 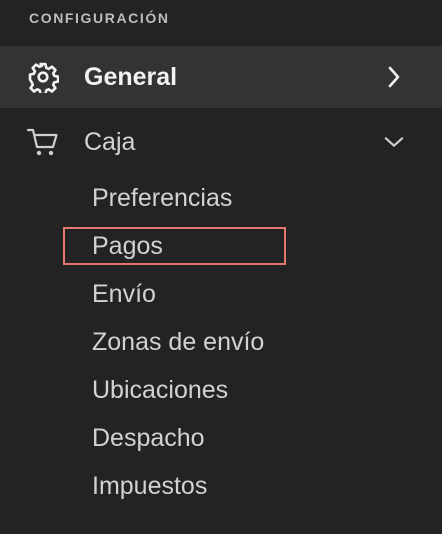 I want to click on section-title: CONFIGURACIÓN, so click(x=99, y=18).